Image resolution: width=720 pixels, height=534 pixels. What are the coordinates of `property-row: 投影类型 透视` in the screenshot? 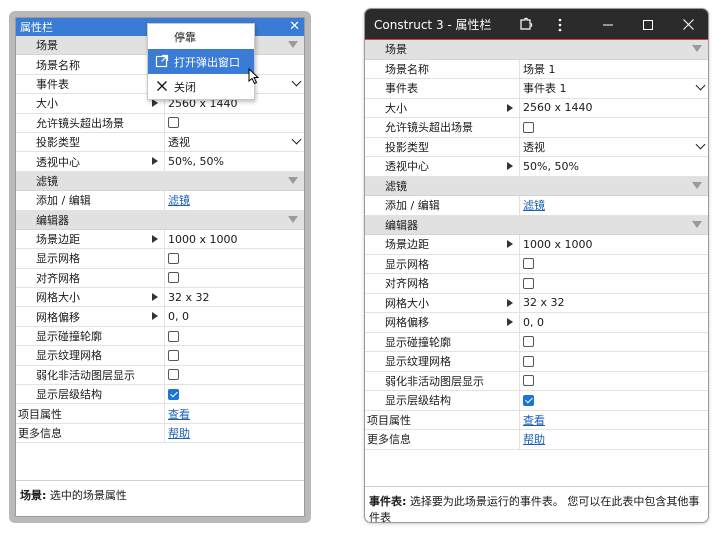 It's located at (536, 147).